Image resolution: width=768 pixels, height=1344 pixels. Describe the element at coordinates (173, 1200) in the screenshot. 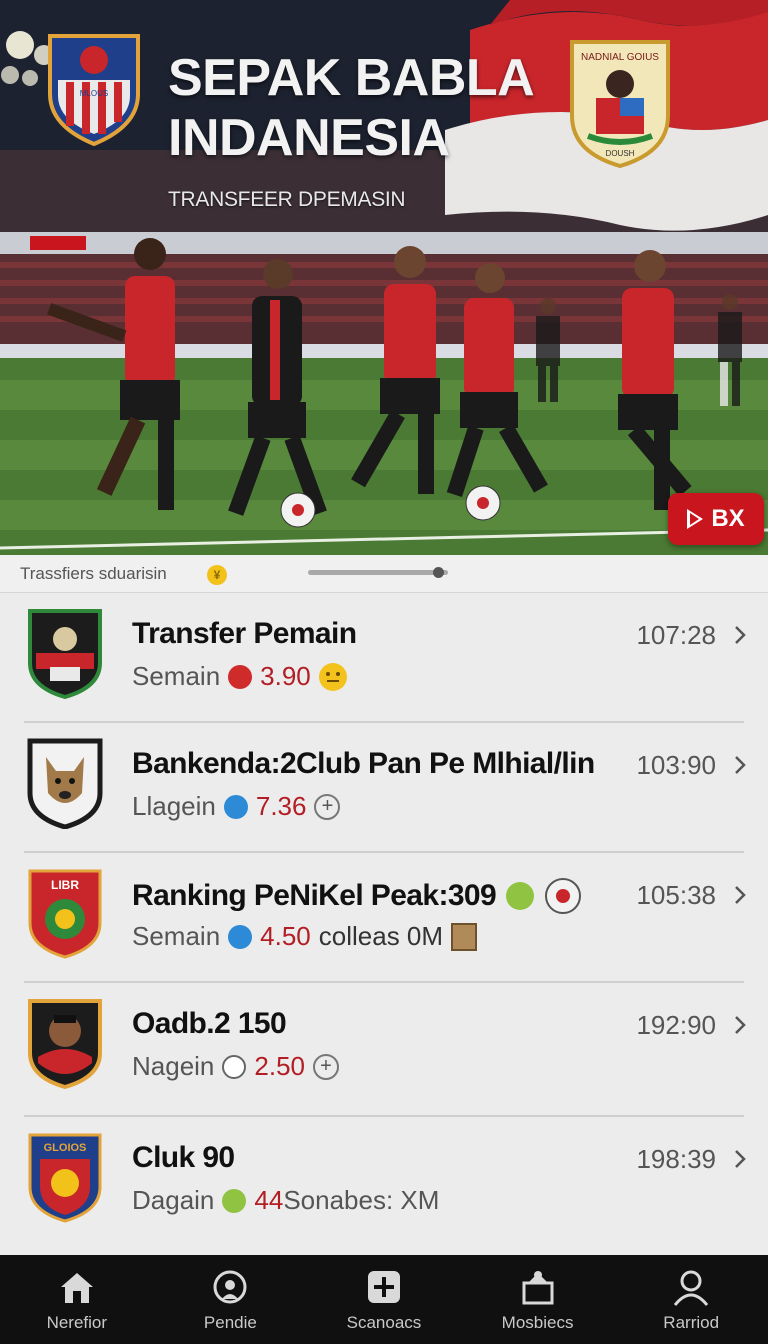

I see `item-sub-label: Dagain` at that location.